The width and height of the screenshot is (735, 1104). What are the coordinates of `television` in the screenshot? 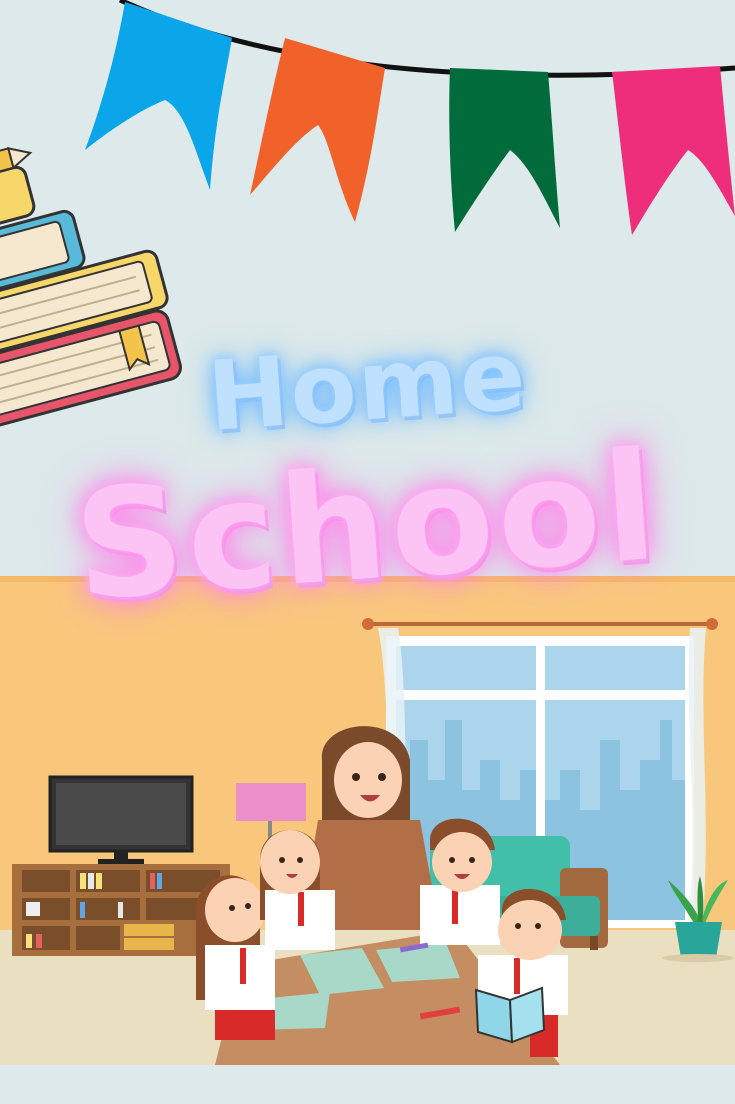 It's located at (121, 819).